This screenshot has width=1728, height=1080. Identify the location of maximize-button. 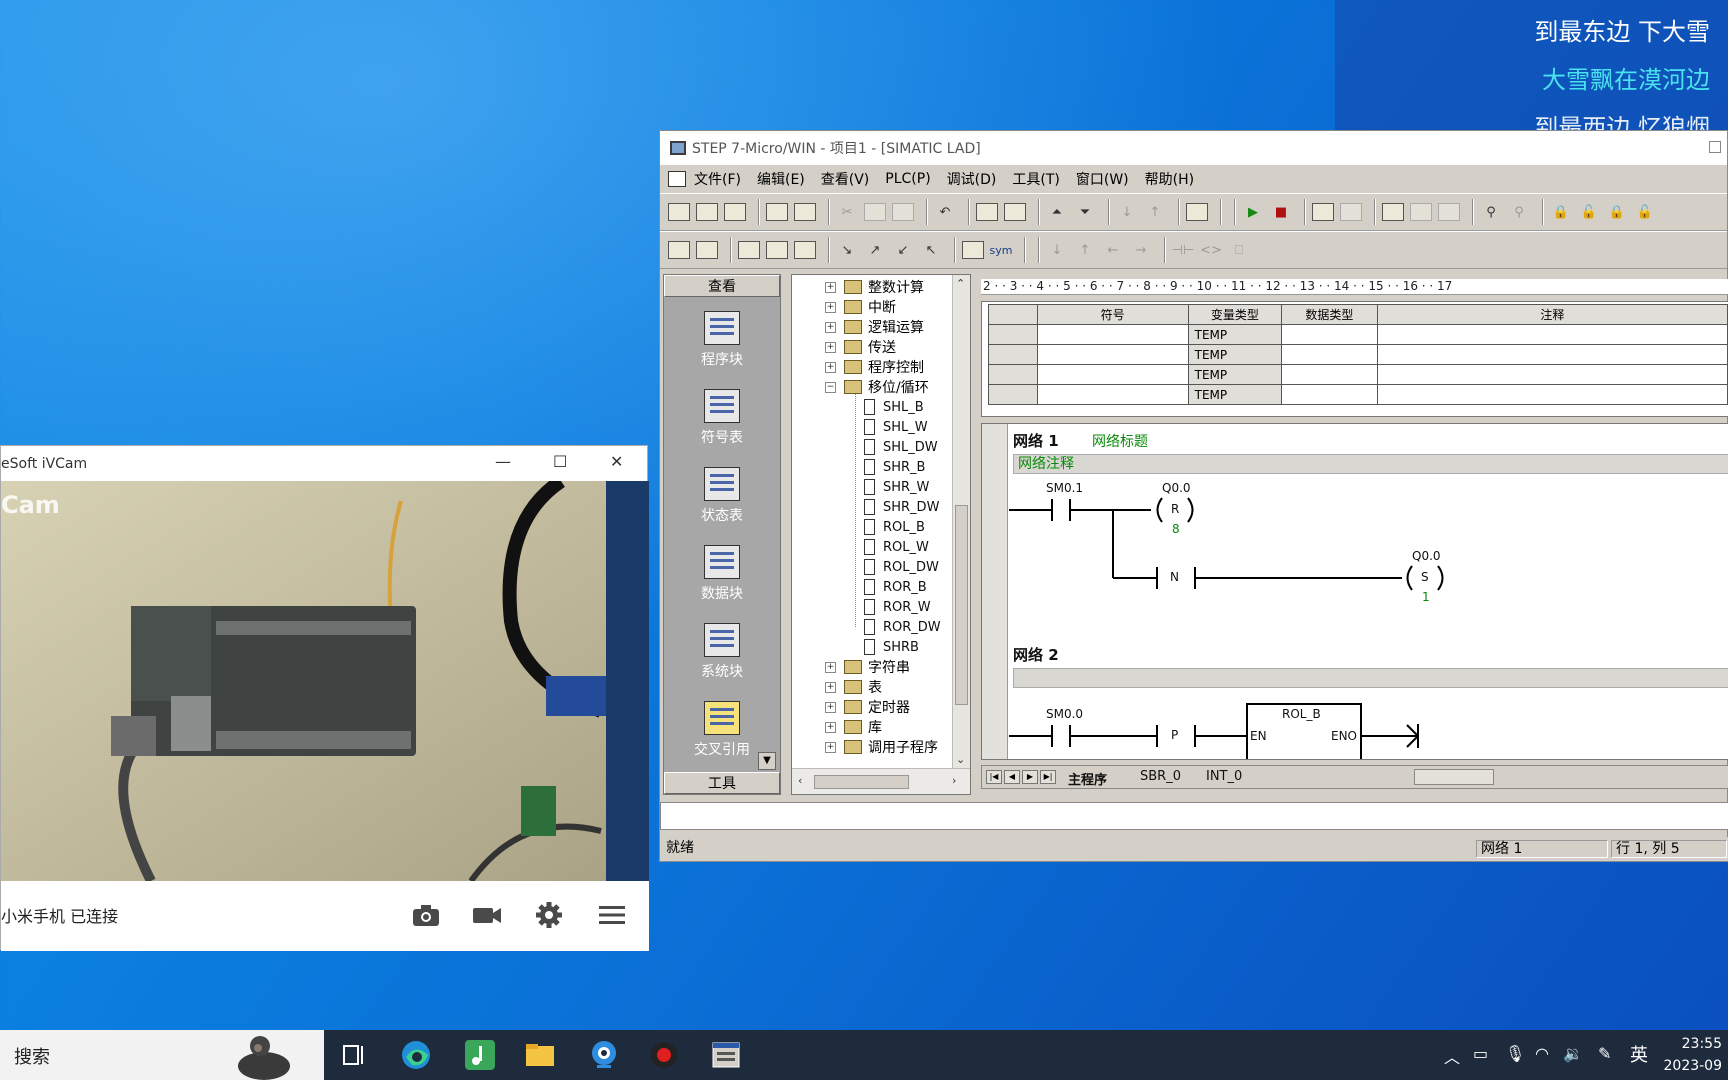
(1715, 147).